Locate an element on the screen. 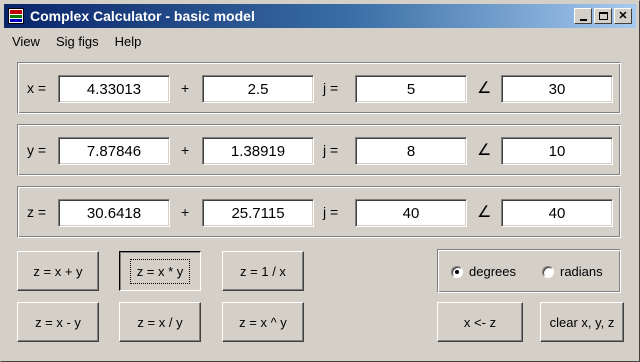 Image resolution: width=640 pixels, height=362 pixels. y-label: y = is located at coordinates (37, 150).